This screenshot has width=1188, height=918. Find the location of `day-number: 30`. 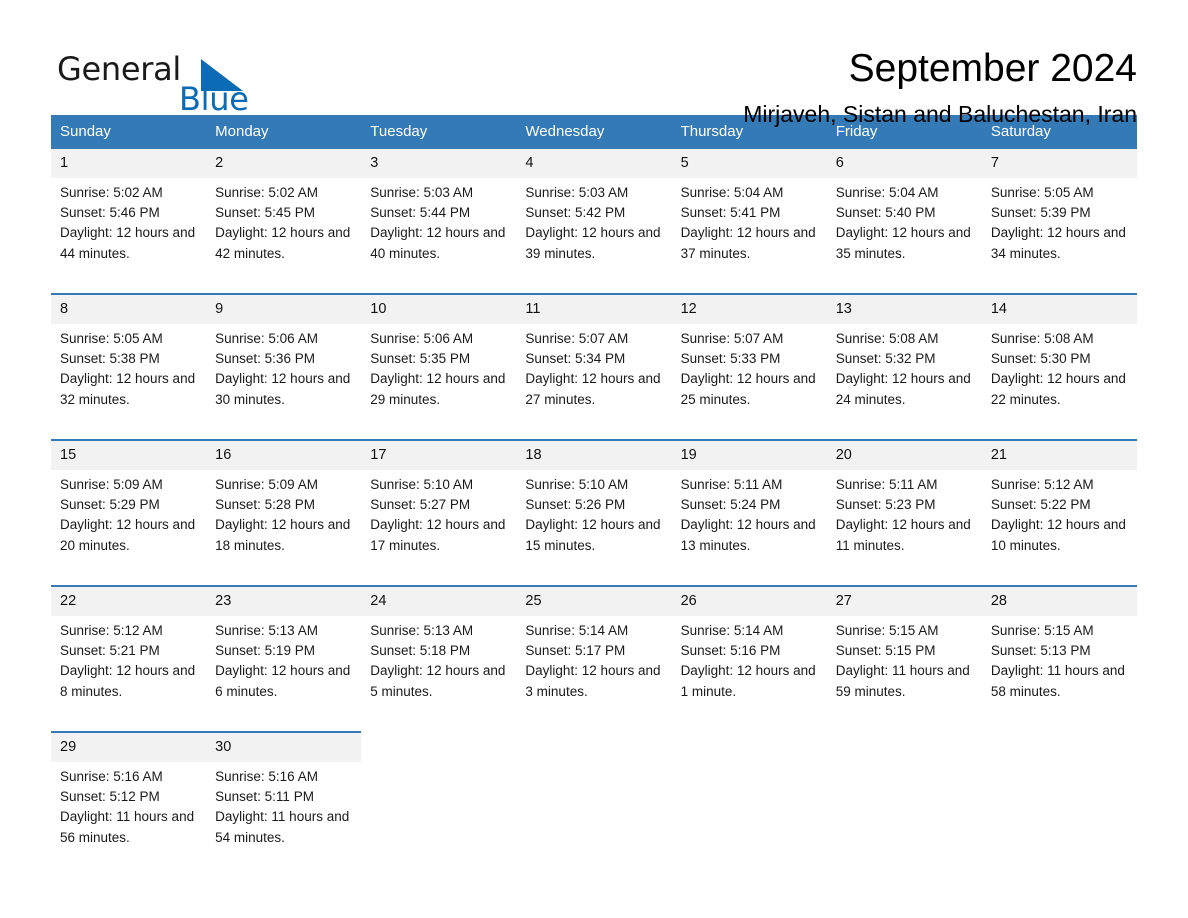

day-number: 30 is located at coordinates (284, 746).